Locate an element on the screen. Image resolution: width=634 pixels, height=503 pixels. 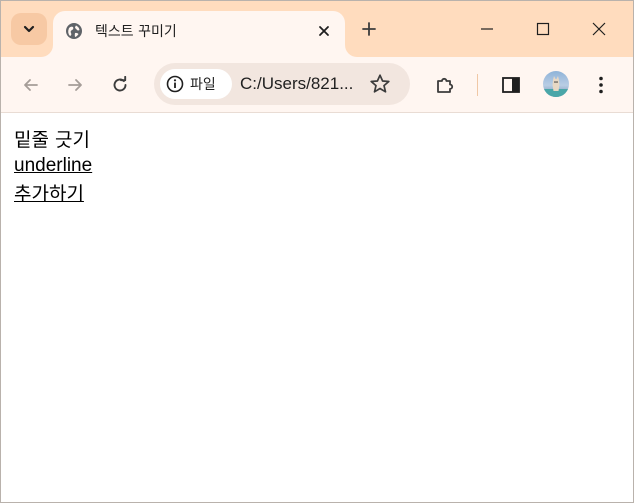
window-close-button is located at coordinates (599, 29).